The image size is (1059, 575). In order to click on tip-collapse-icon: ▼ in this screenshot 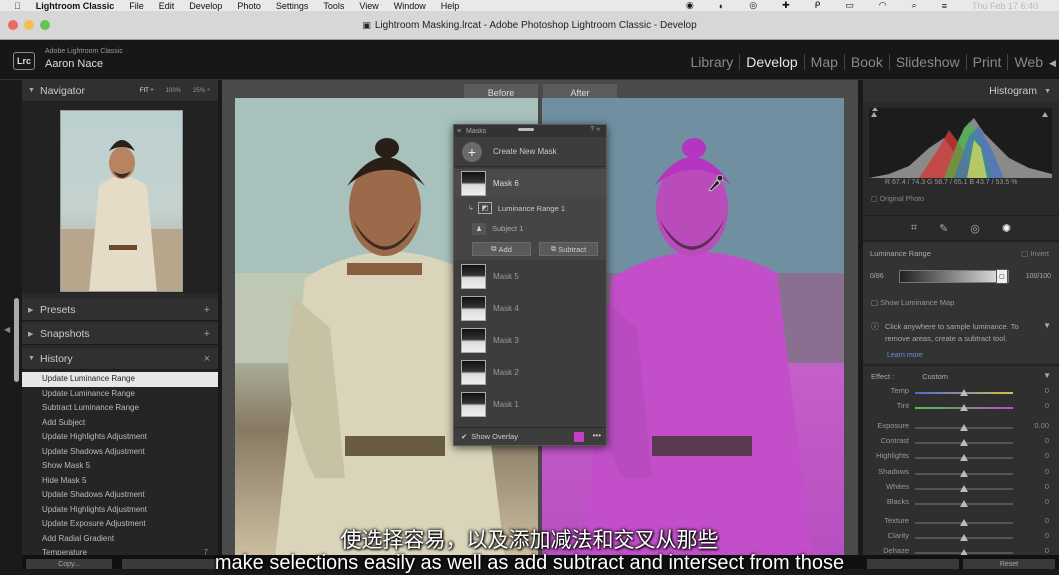, I will do `click(1047, 325)`.